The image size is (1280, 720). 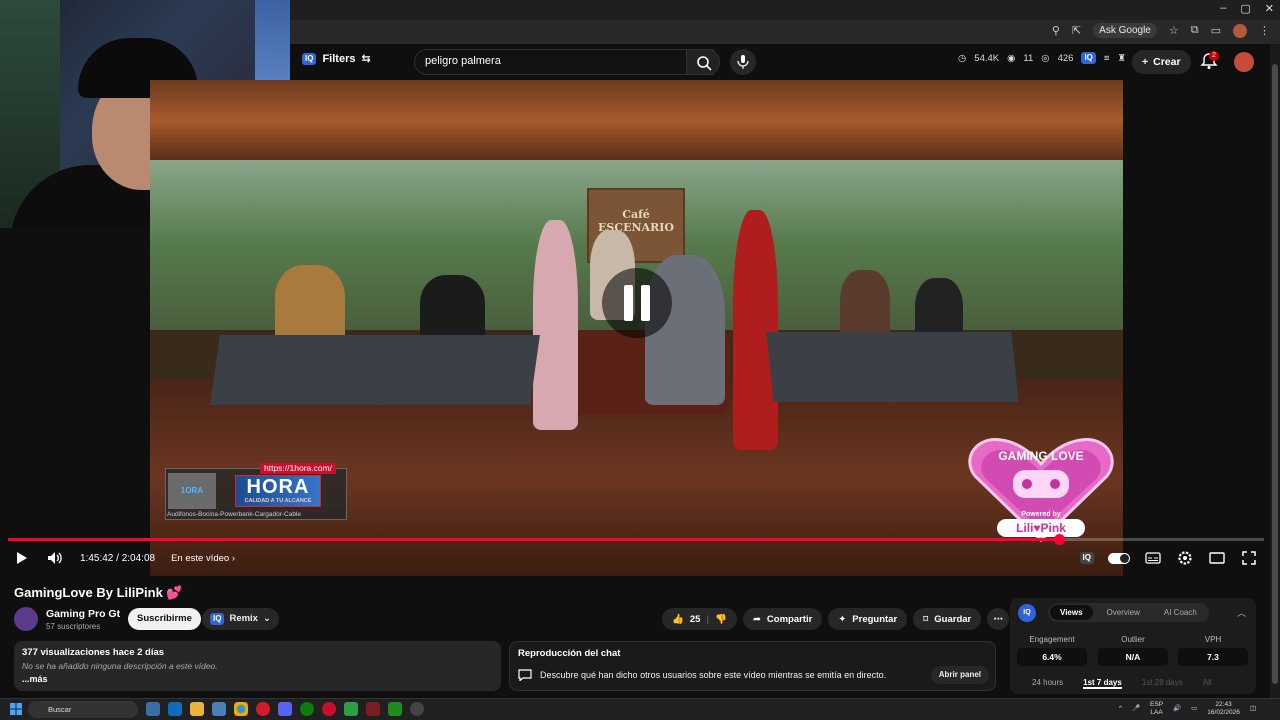 What do you see at coordinates (278, 501) in the screenshot?
I see `sponsor-tagline: CALIDAD A TU ALCANCE` at bounding box center [278, 501].